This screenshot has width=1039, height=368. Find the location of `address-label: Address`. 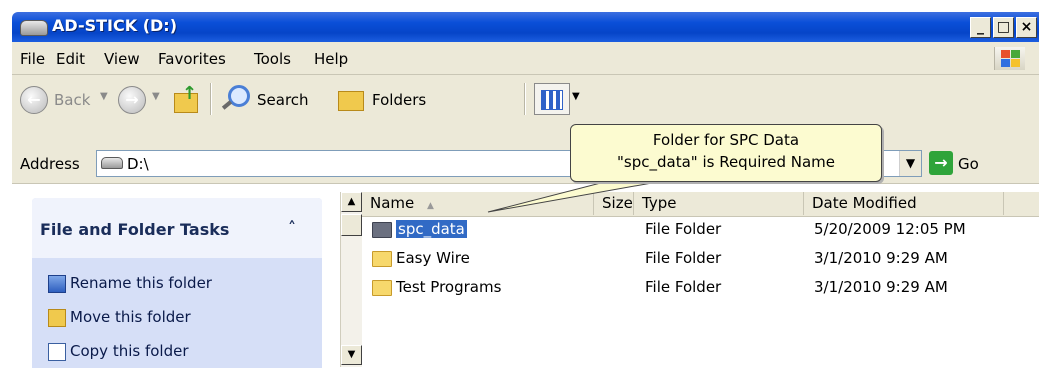

address-label: Address is located at coordinates (50, 164).